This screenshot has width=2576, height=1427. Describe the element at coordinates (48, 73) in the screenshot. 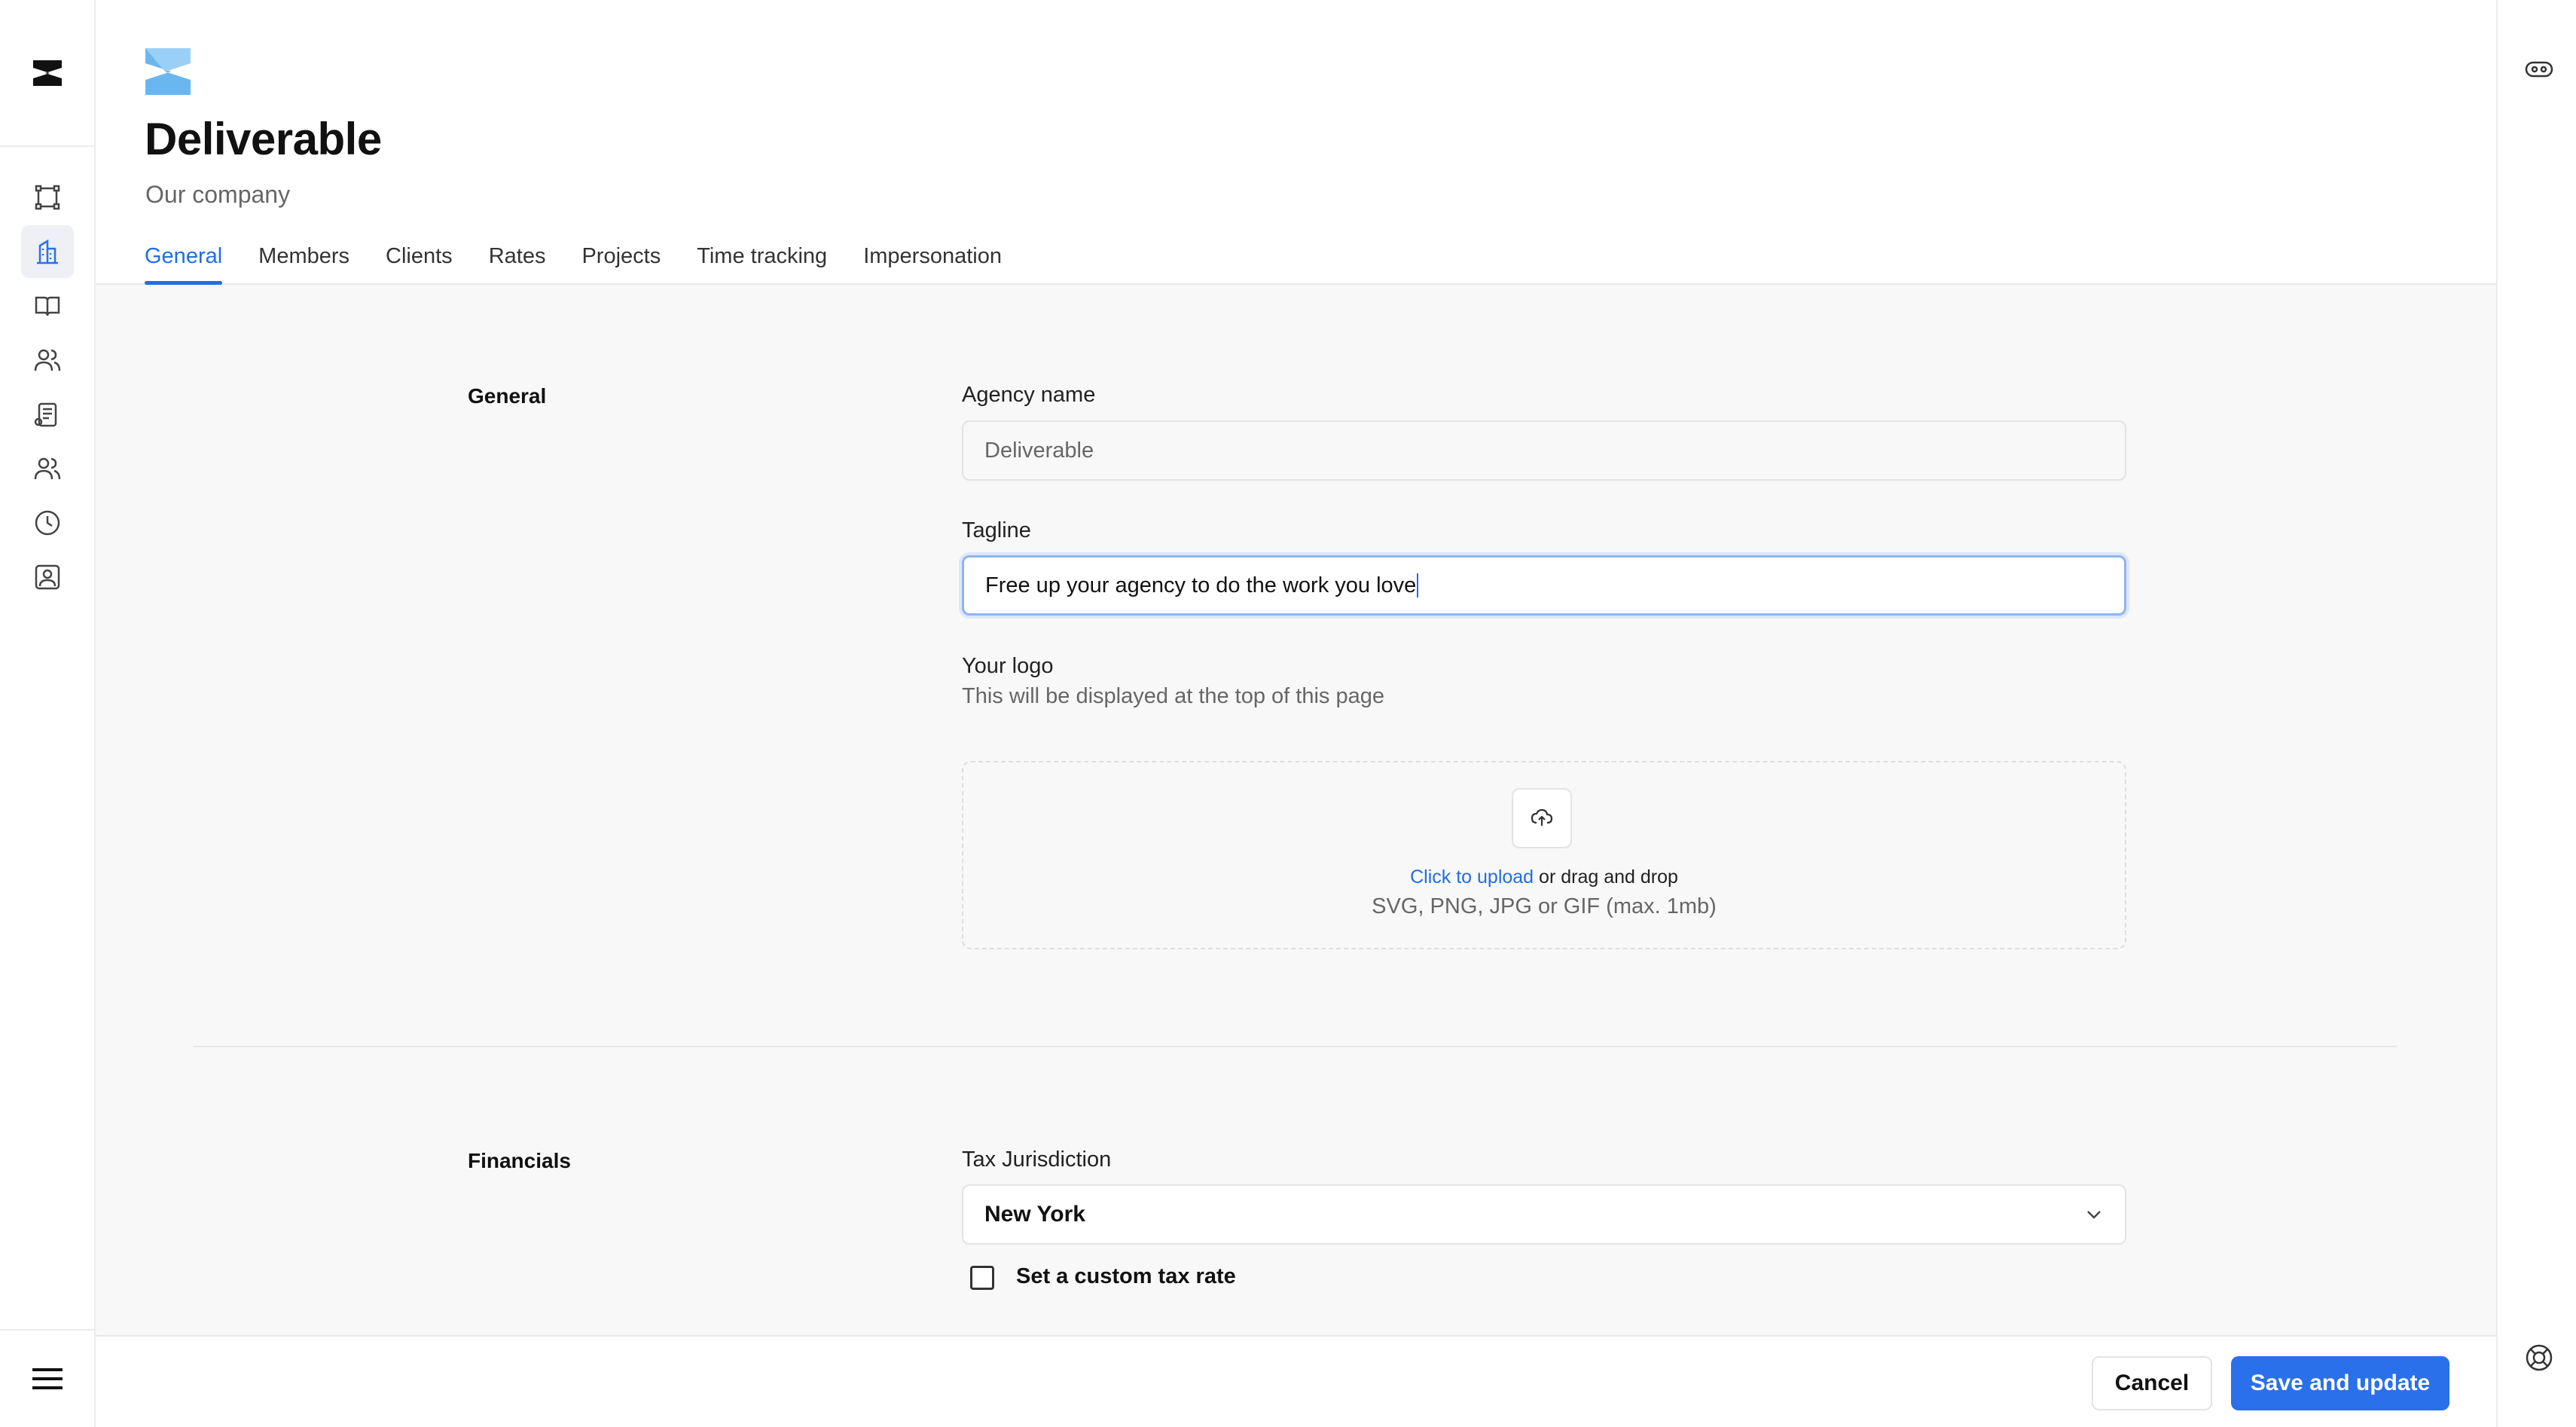

I see `app-logo-icon` at that location.